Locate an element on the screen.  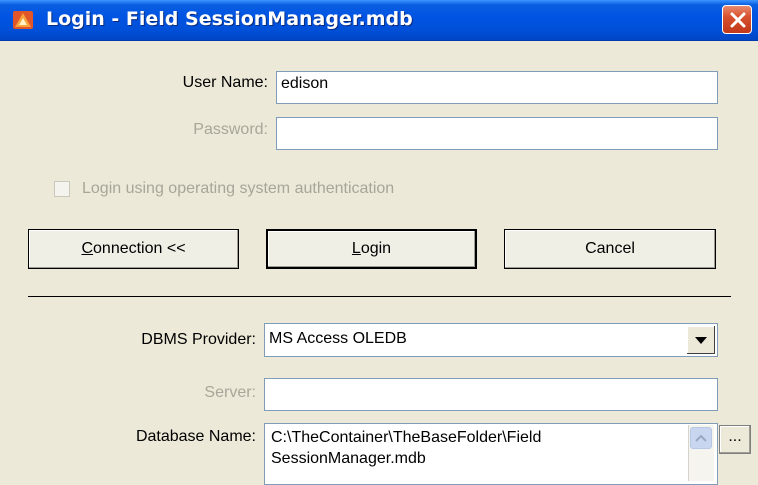
connection-button: Connection << is located at coordinates (133, 249).